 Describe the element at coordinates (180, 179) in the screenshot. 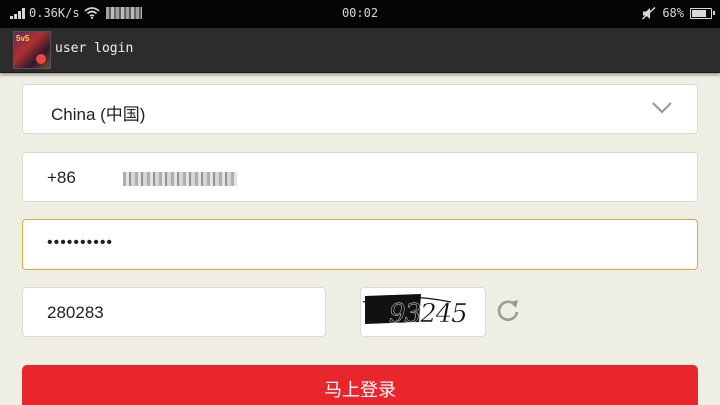

I see `phone-number-redacted` at that location.